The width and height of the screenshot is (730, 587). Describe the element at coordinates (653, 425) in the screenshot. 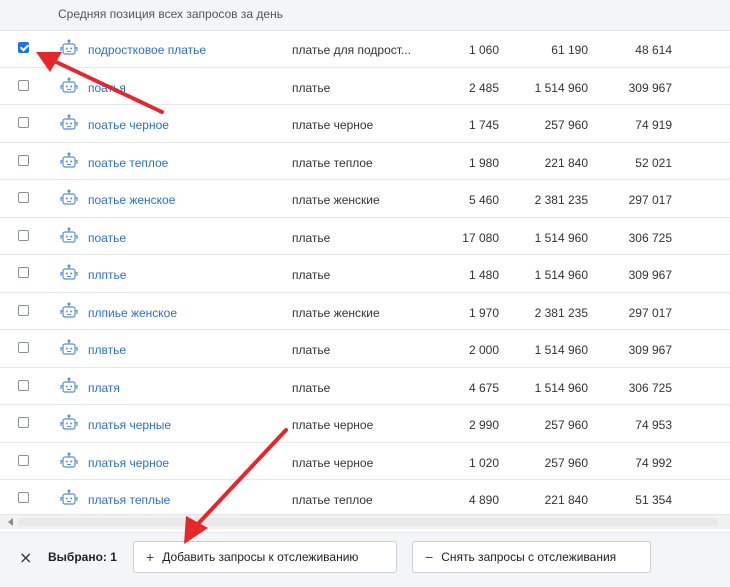

I see `value-3: 74 953` at that location.